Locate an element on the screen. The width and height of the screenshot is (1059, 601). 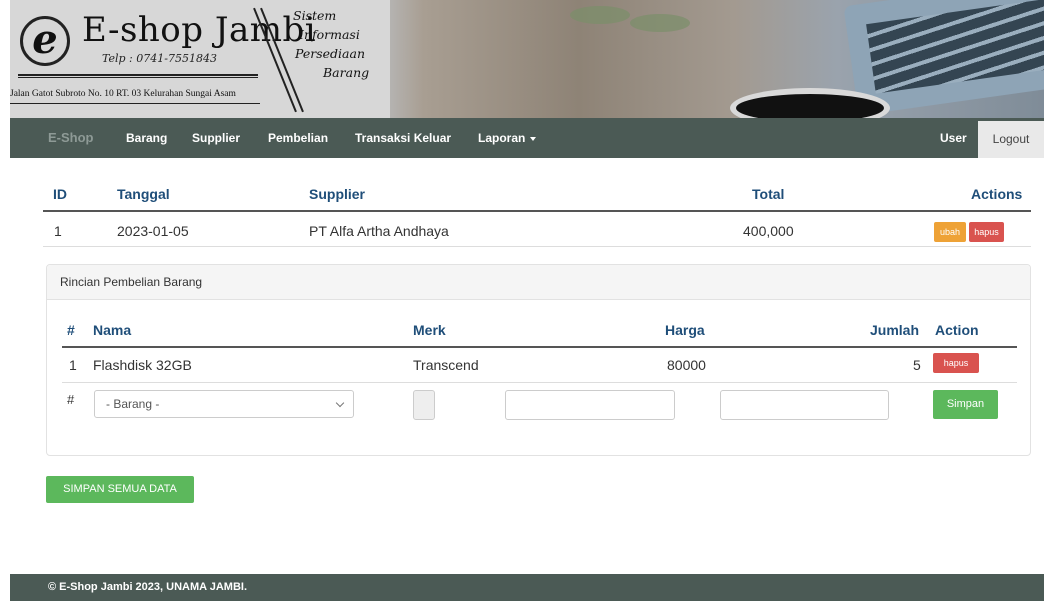
cell-total: 400,000 is located at coordinates (768, 231).